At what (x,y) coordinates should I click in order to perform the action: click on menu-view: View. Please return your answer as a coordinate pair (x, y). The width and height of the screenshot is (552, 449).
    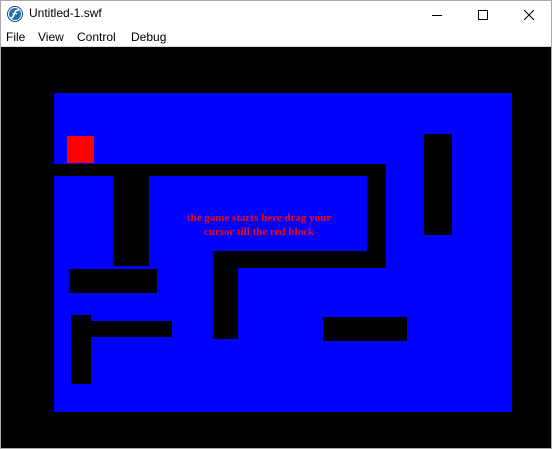
    Looking at the image, I should click on (51, 37).